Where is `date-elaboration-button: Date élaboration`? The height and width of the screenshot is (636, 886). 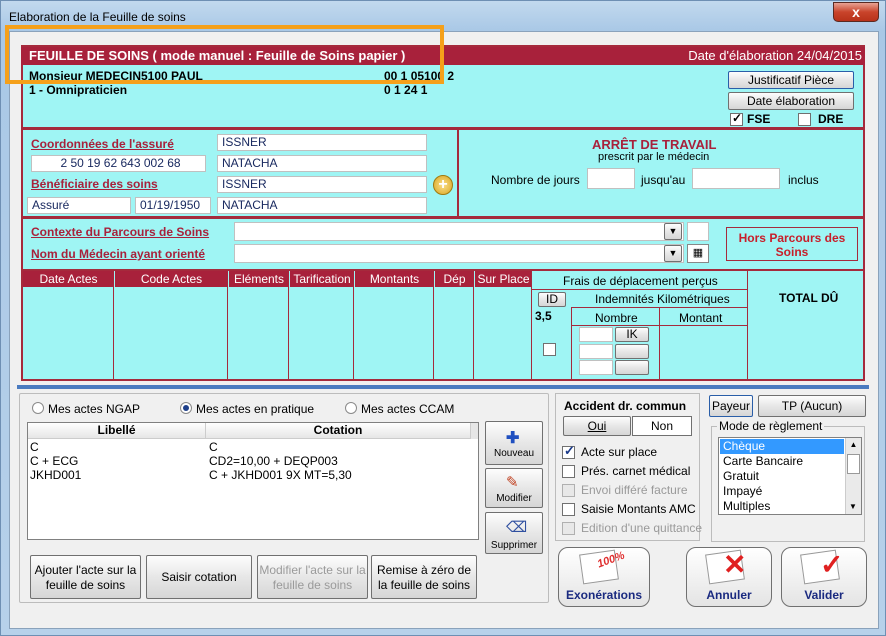
date-elaboration-button: Date élaboration is located at coordinates (791, 101).